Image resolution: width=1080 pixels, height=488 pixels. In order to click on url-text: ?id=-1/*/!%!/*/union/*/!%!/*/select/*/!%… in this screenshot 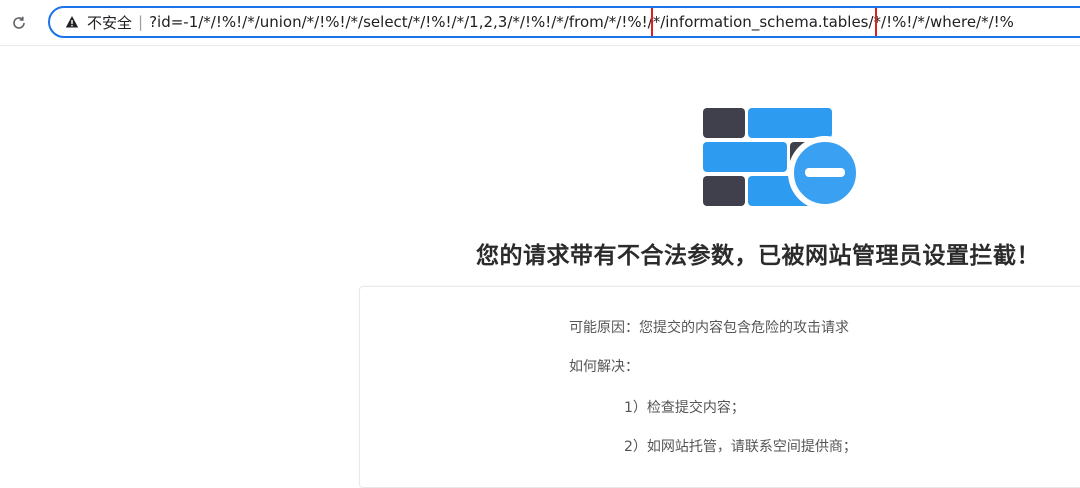, I will do `click(581, 22)`.